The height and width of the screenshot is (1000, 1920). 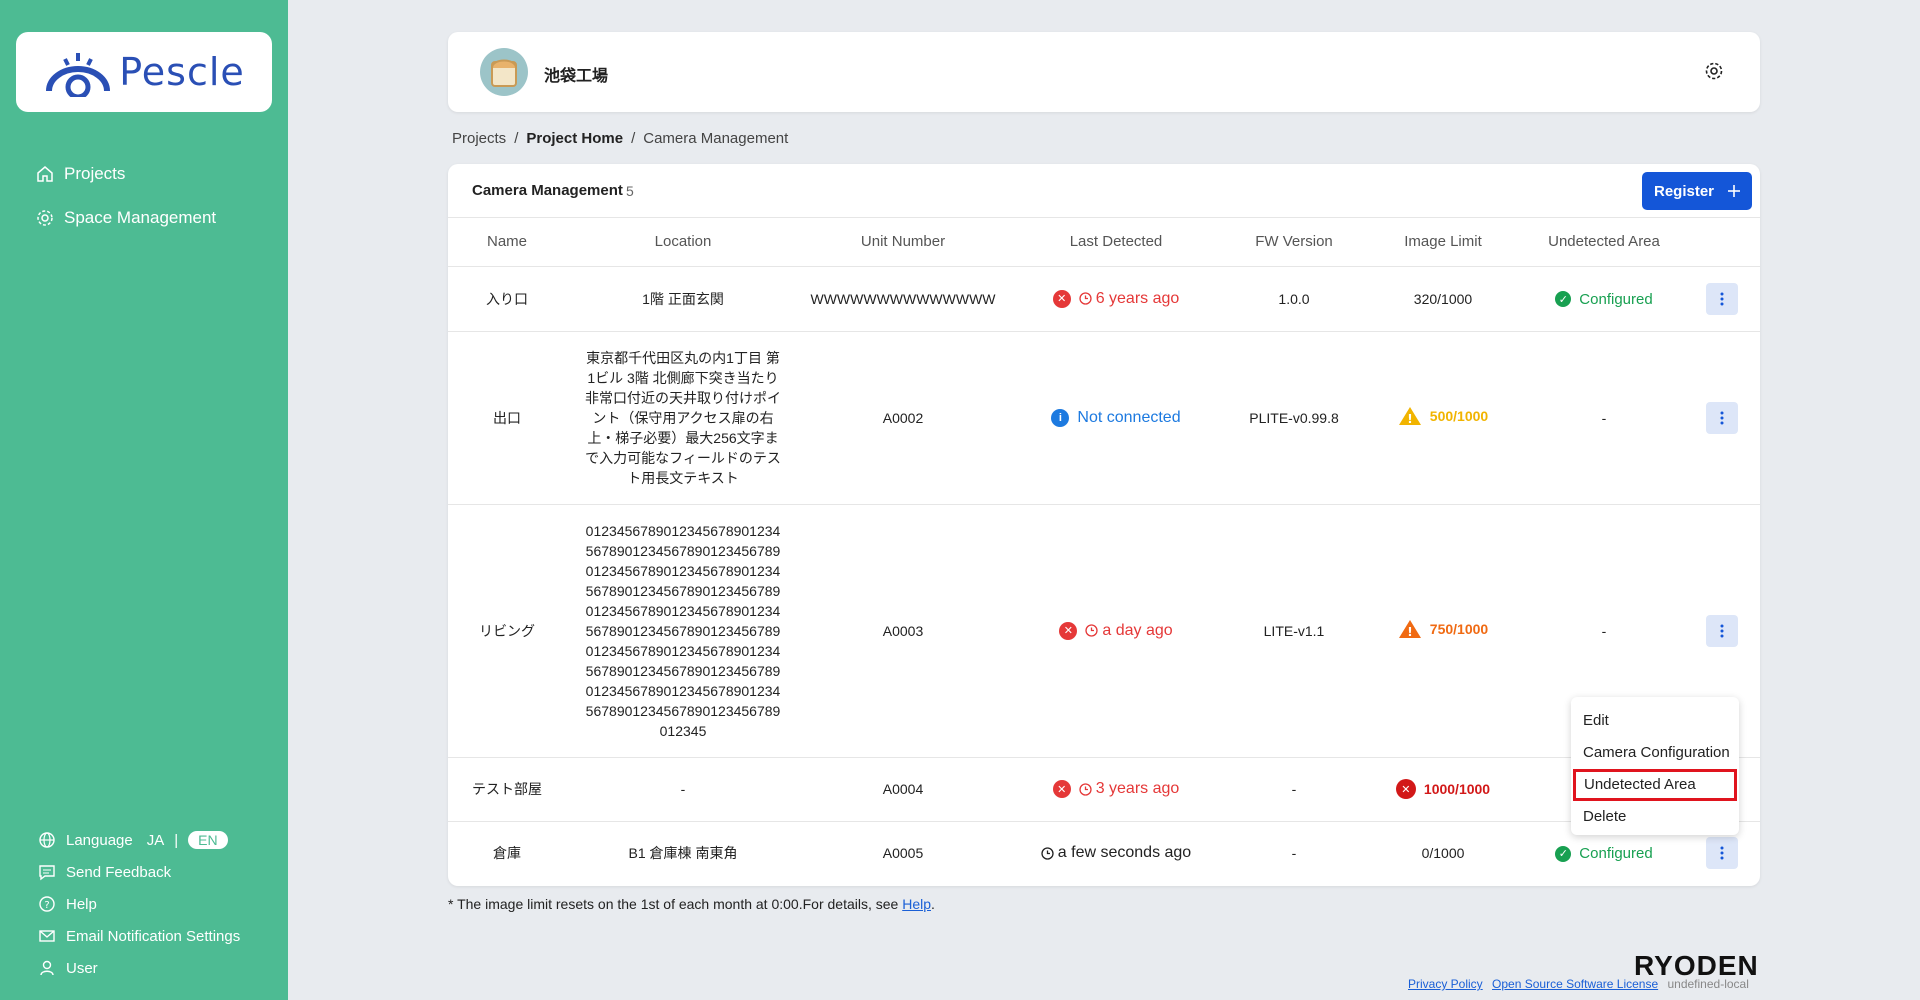 I want to click on menu-item-camera-configuration: Camera Configuration, so click(x=1655, y=753).